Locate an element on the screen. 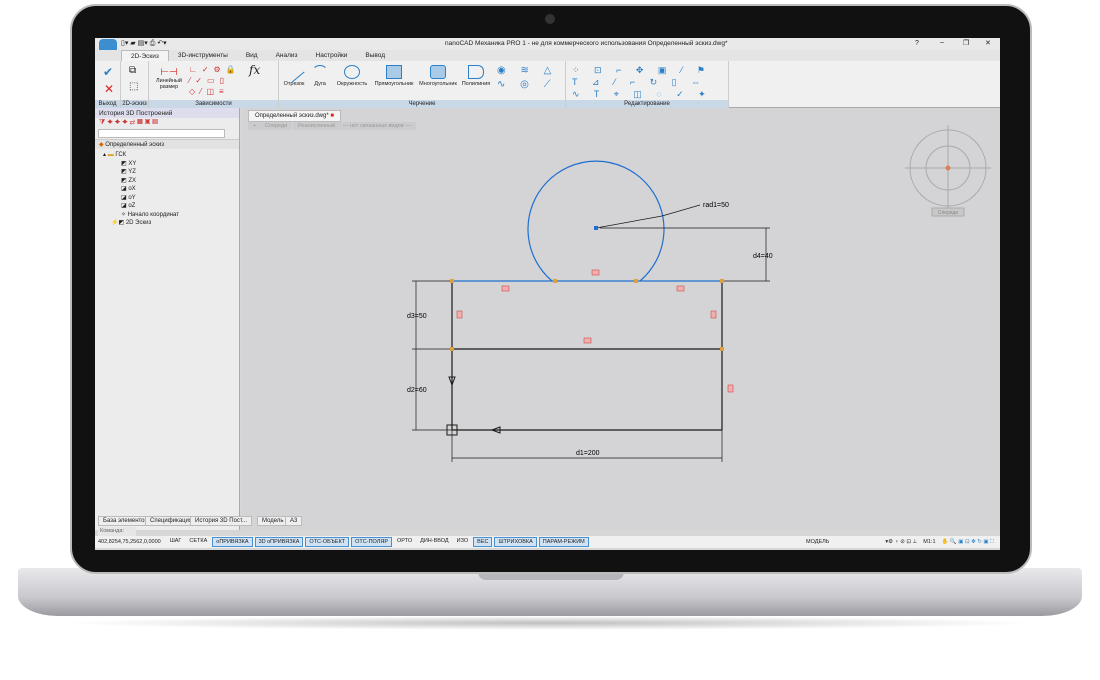 The height and width of the screenshot is (680, 1100). dim-d3: d3=50 is located at coordinates (417, 316).